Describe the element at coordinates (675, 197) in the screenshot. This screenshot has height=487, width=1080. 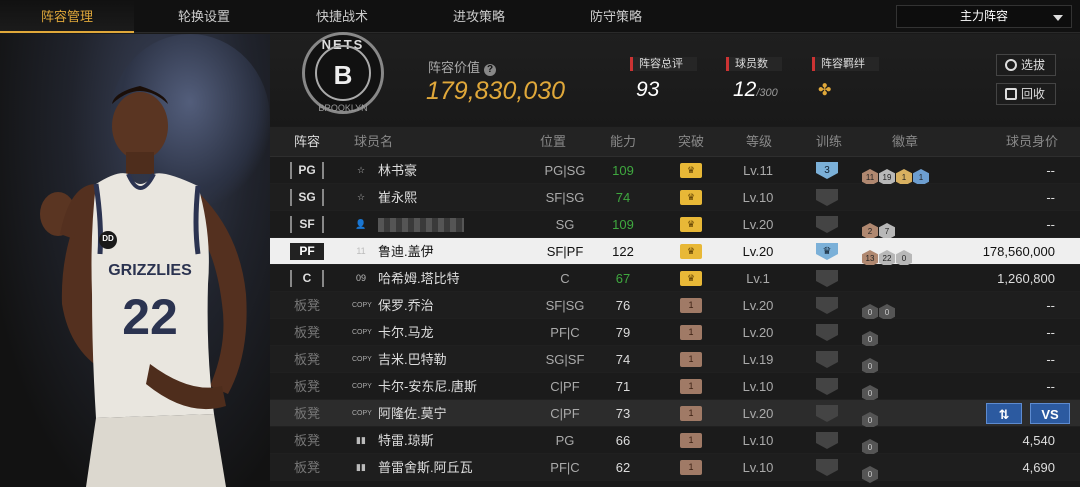
I see `table-row: SG ☆ 崔永熙 SF|SG 74 ♛ Lv.10 --` at that location.